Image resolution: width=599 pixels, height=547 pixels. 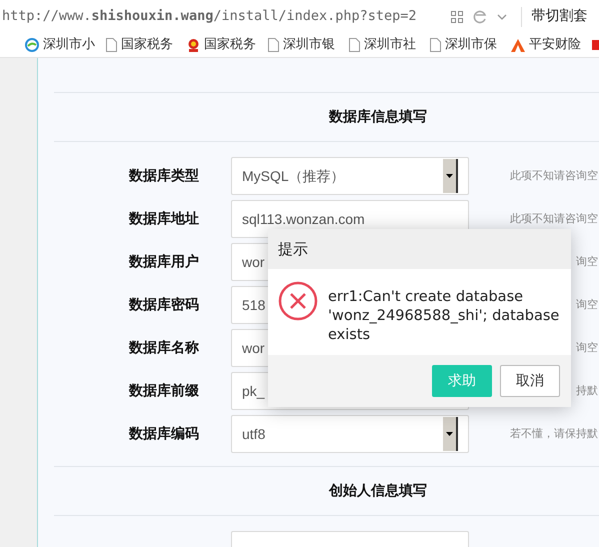 I want to click on chevron-down-icon, so click(x=501, y=17).